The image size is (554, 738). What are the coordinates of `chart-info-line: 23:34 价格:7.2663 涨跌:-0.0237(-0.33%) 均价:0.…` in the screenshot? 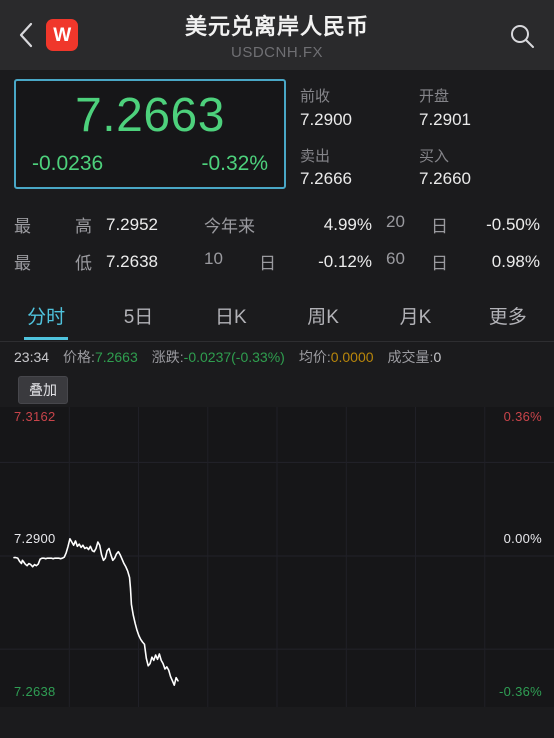 It's located at (277, 357).